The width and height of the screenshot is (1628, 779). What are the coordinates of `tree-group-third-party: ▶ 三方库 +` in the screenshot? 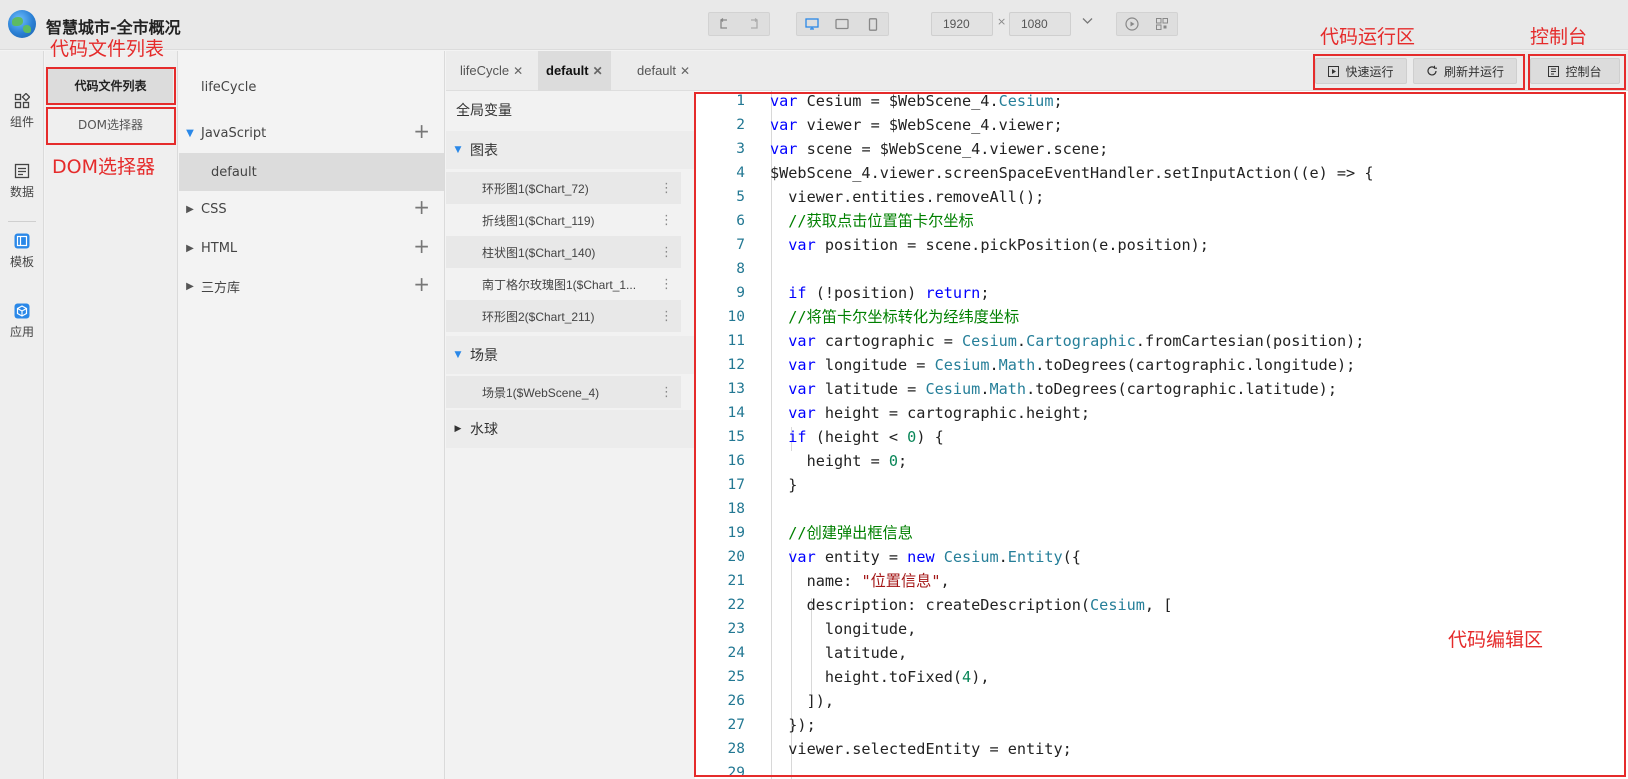 It's located at (311, 286).